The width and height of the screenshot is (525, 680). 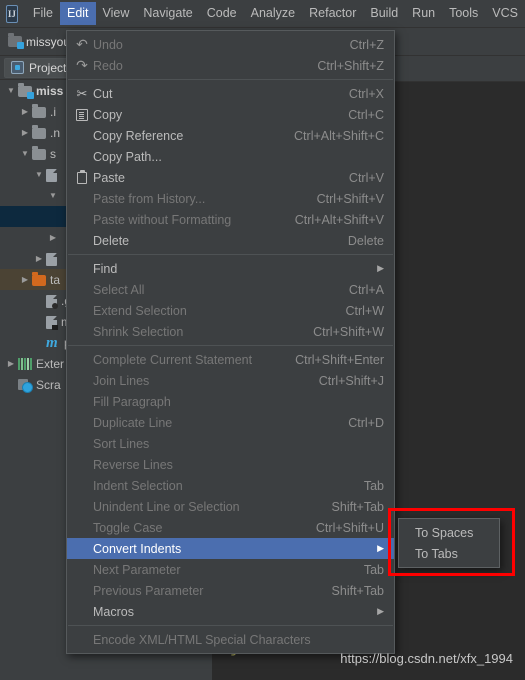 I want to click on target-folder-icon, so click(x=39, y=278).